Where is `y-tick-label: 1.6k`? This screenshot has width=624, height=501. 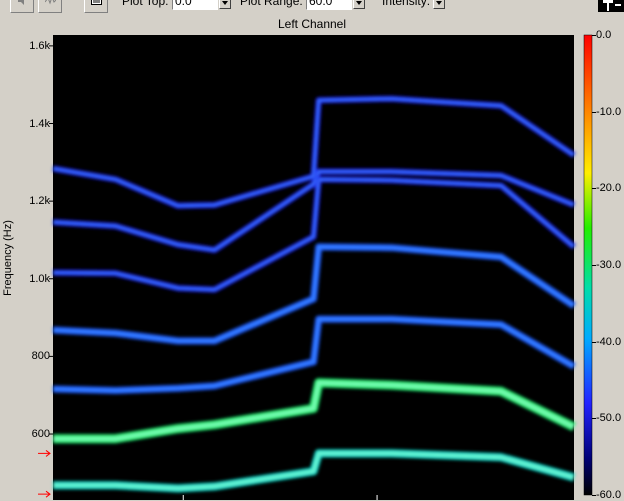 y-tick-label: 1.6k is located at coordinates (39, 45).